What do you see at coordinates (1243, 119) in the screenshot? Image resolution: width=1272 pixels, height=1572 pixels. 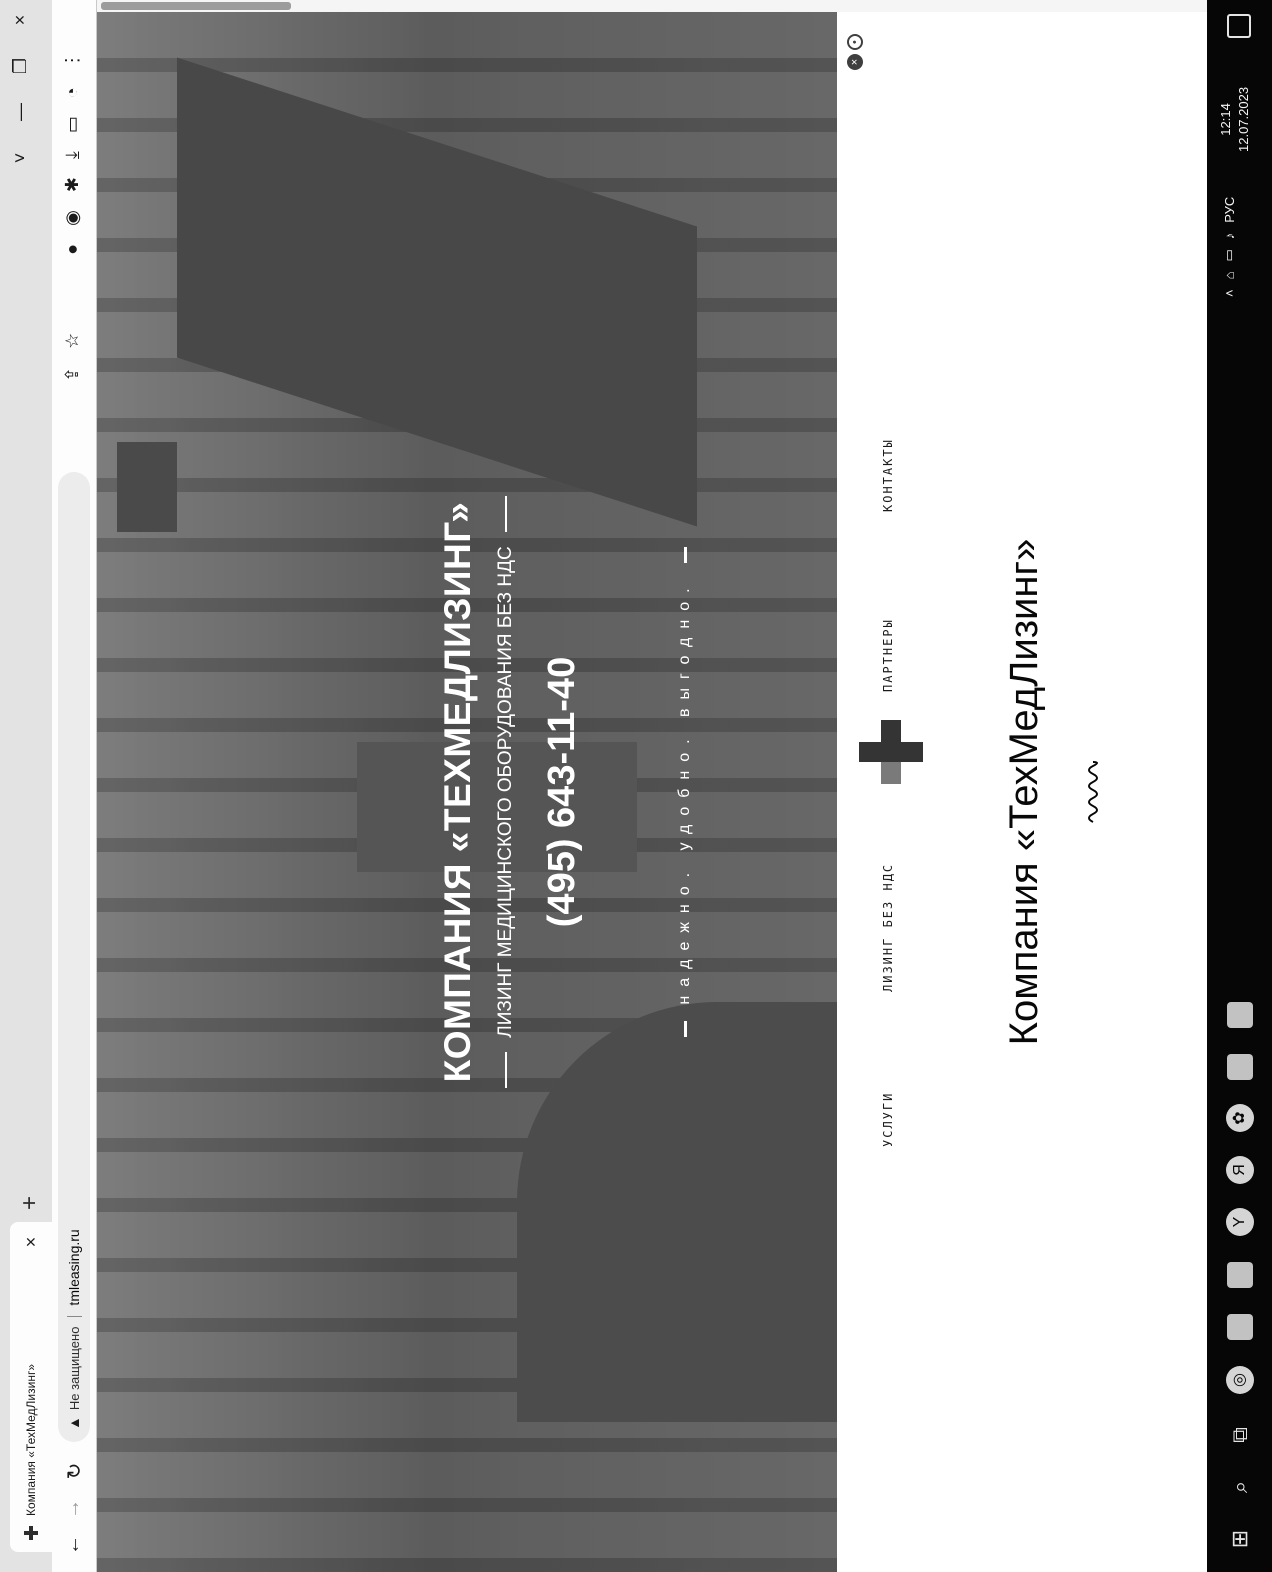 I see `clock-date: 12.07.2023` at bounding box center [1243, 119].